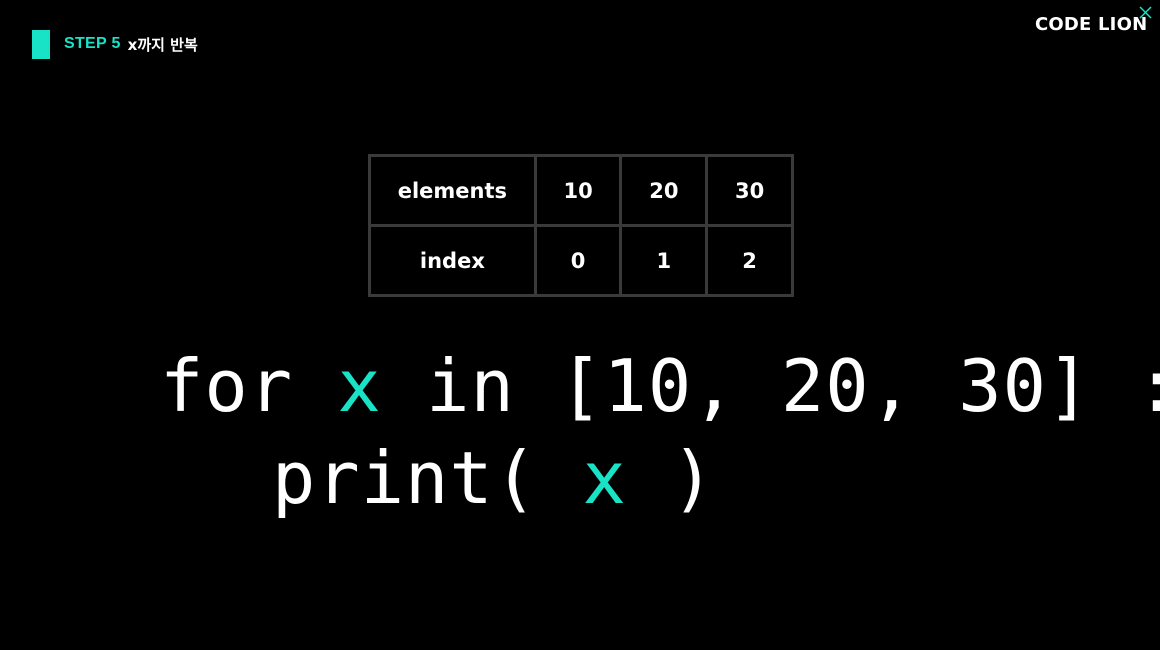  I want to click on table-cell: 10, so click(578, 190).